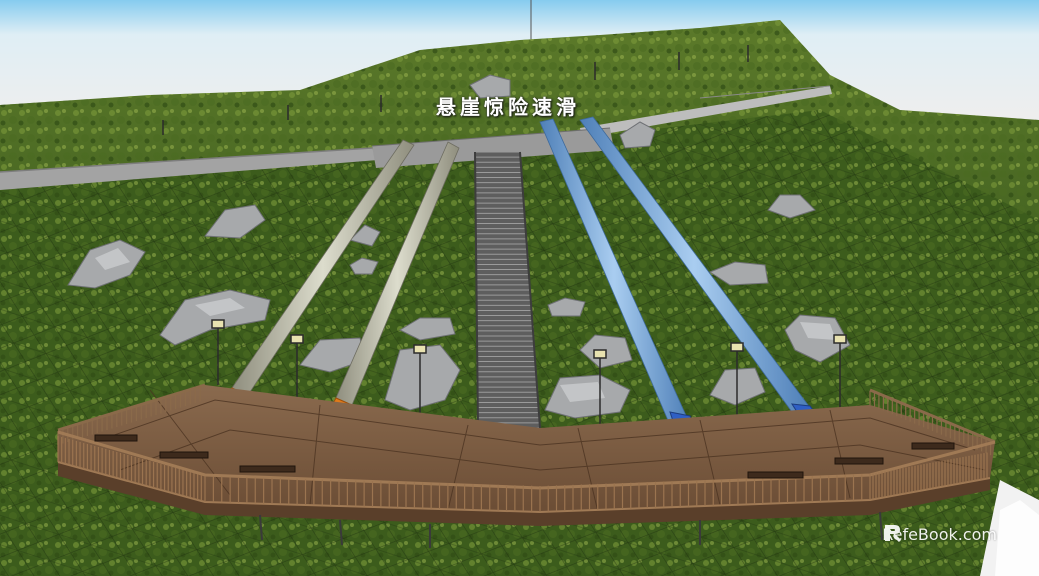 This screenshot has width=1039, height=576. What do you see at coordinates (893, 534) in the screenshot?
I see `relebook-logo-icon` at bounding box center [893, 534].